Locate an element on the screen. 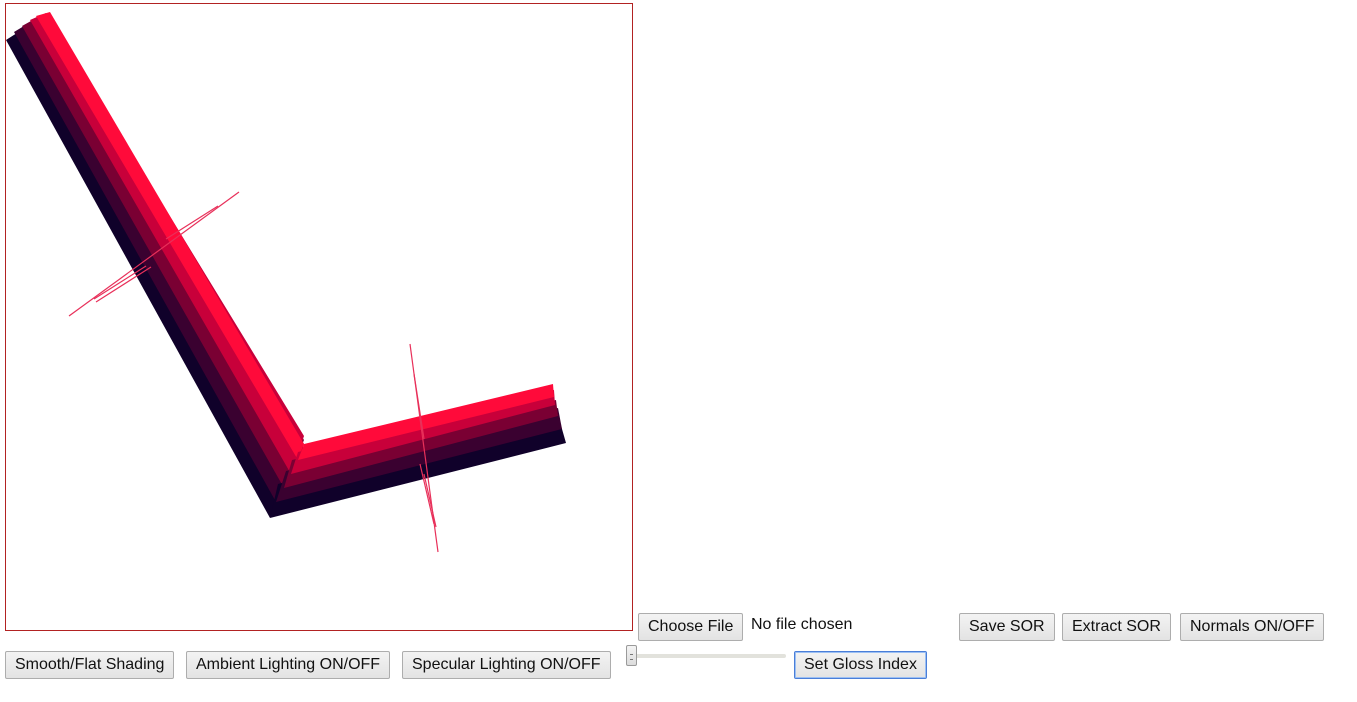 This screenshot has height=702, width=1357. gloss-slider is located at coordinates (707, 657).